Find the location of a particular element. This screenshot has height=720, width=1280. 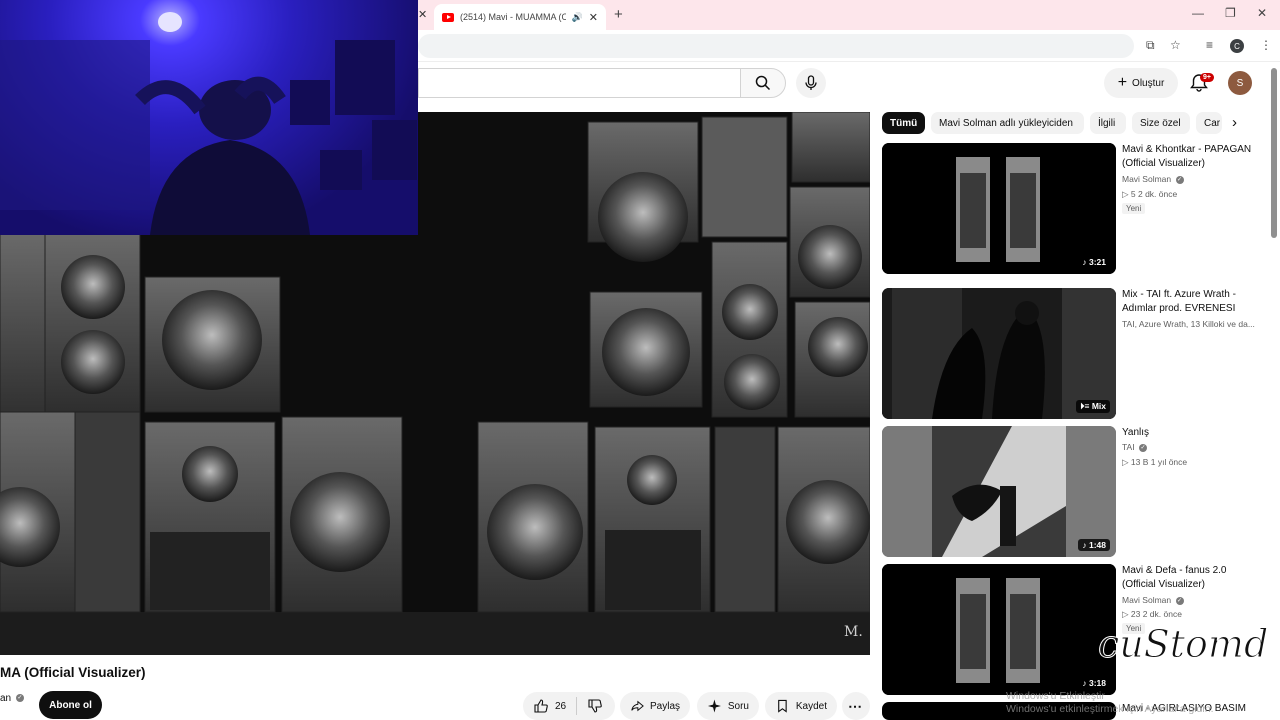

rec-meta-text: 5 2 dk. önce is located at coordinates (1154, 194).